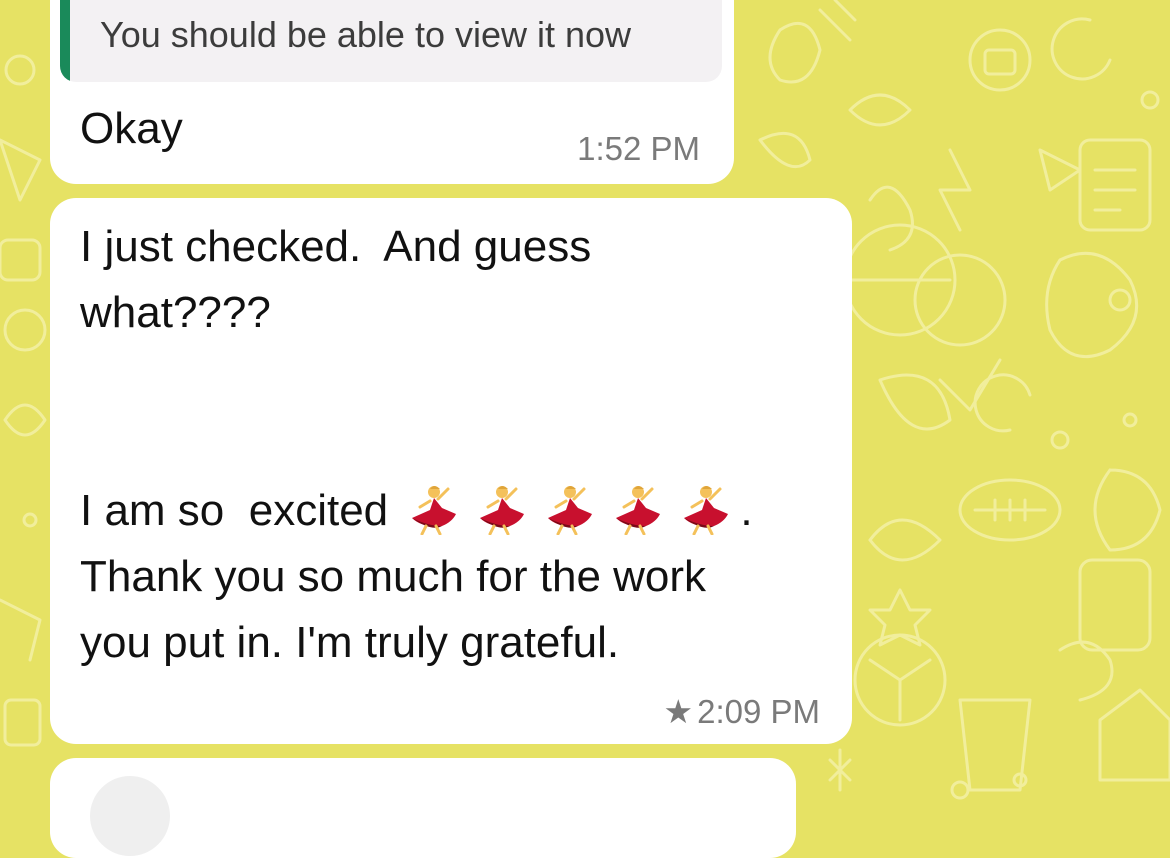 This screenshot has width=1170, height=858. I want to click on message-text-line: what????, so click(175, 312).